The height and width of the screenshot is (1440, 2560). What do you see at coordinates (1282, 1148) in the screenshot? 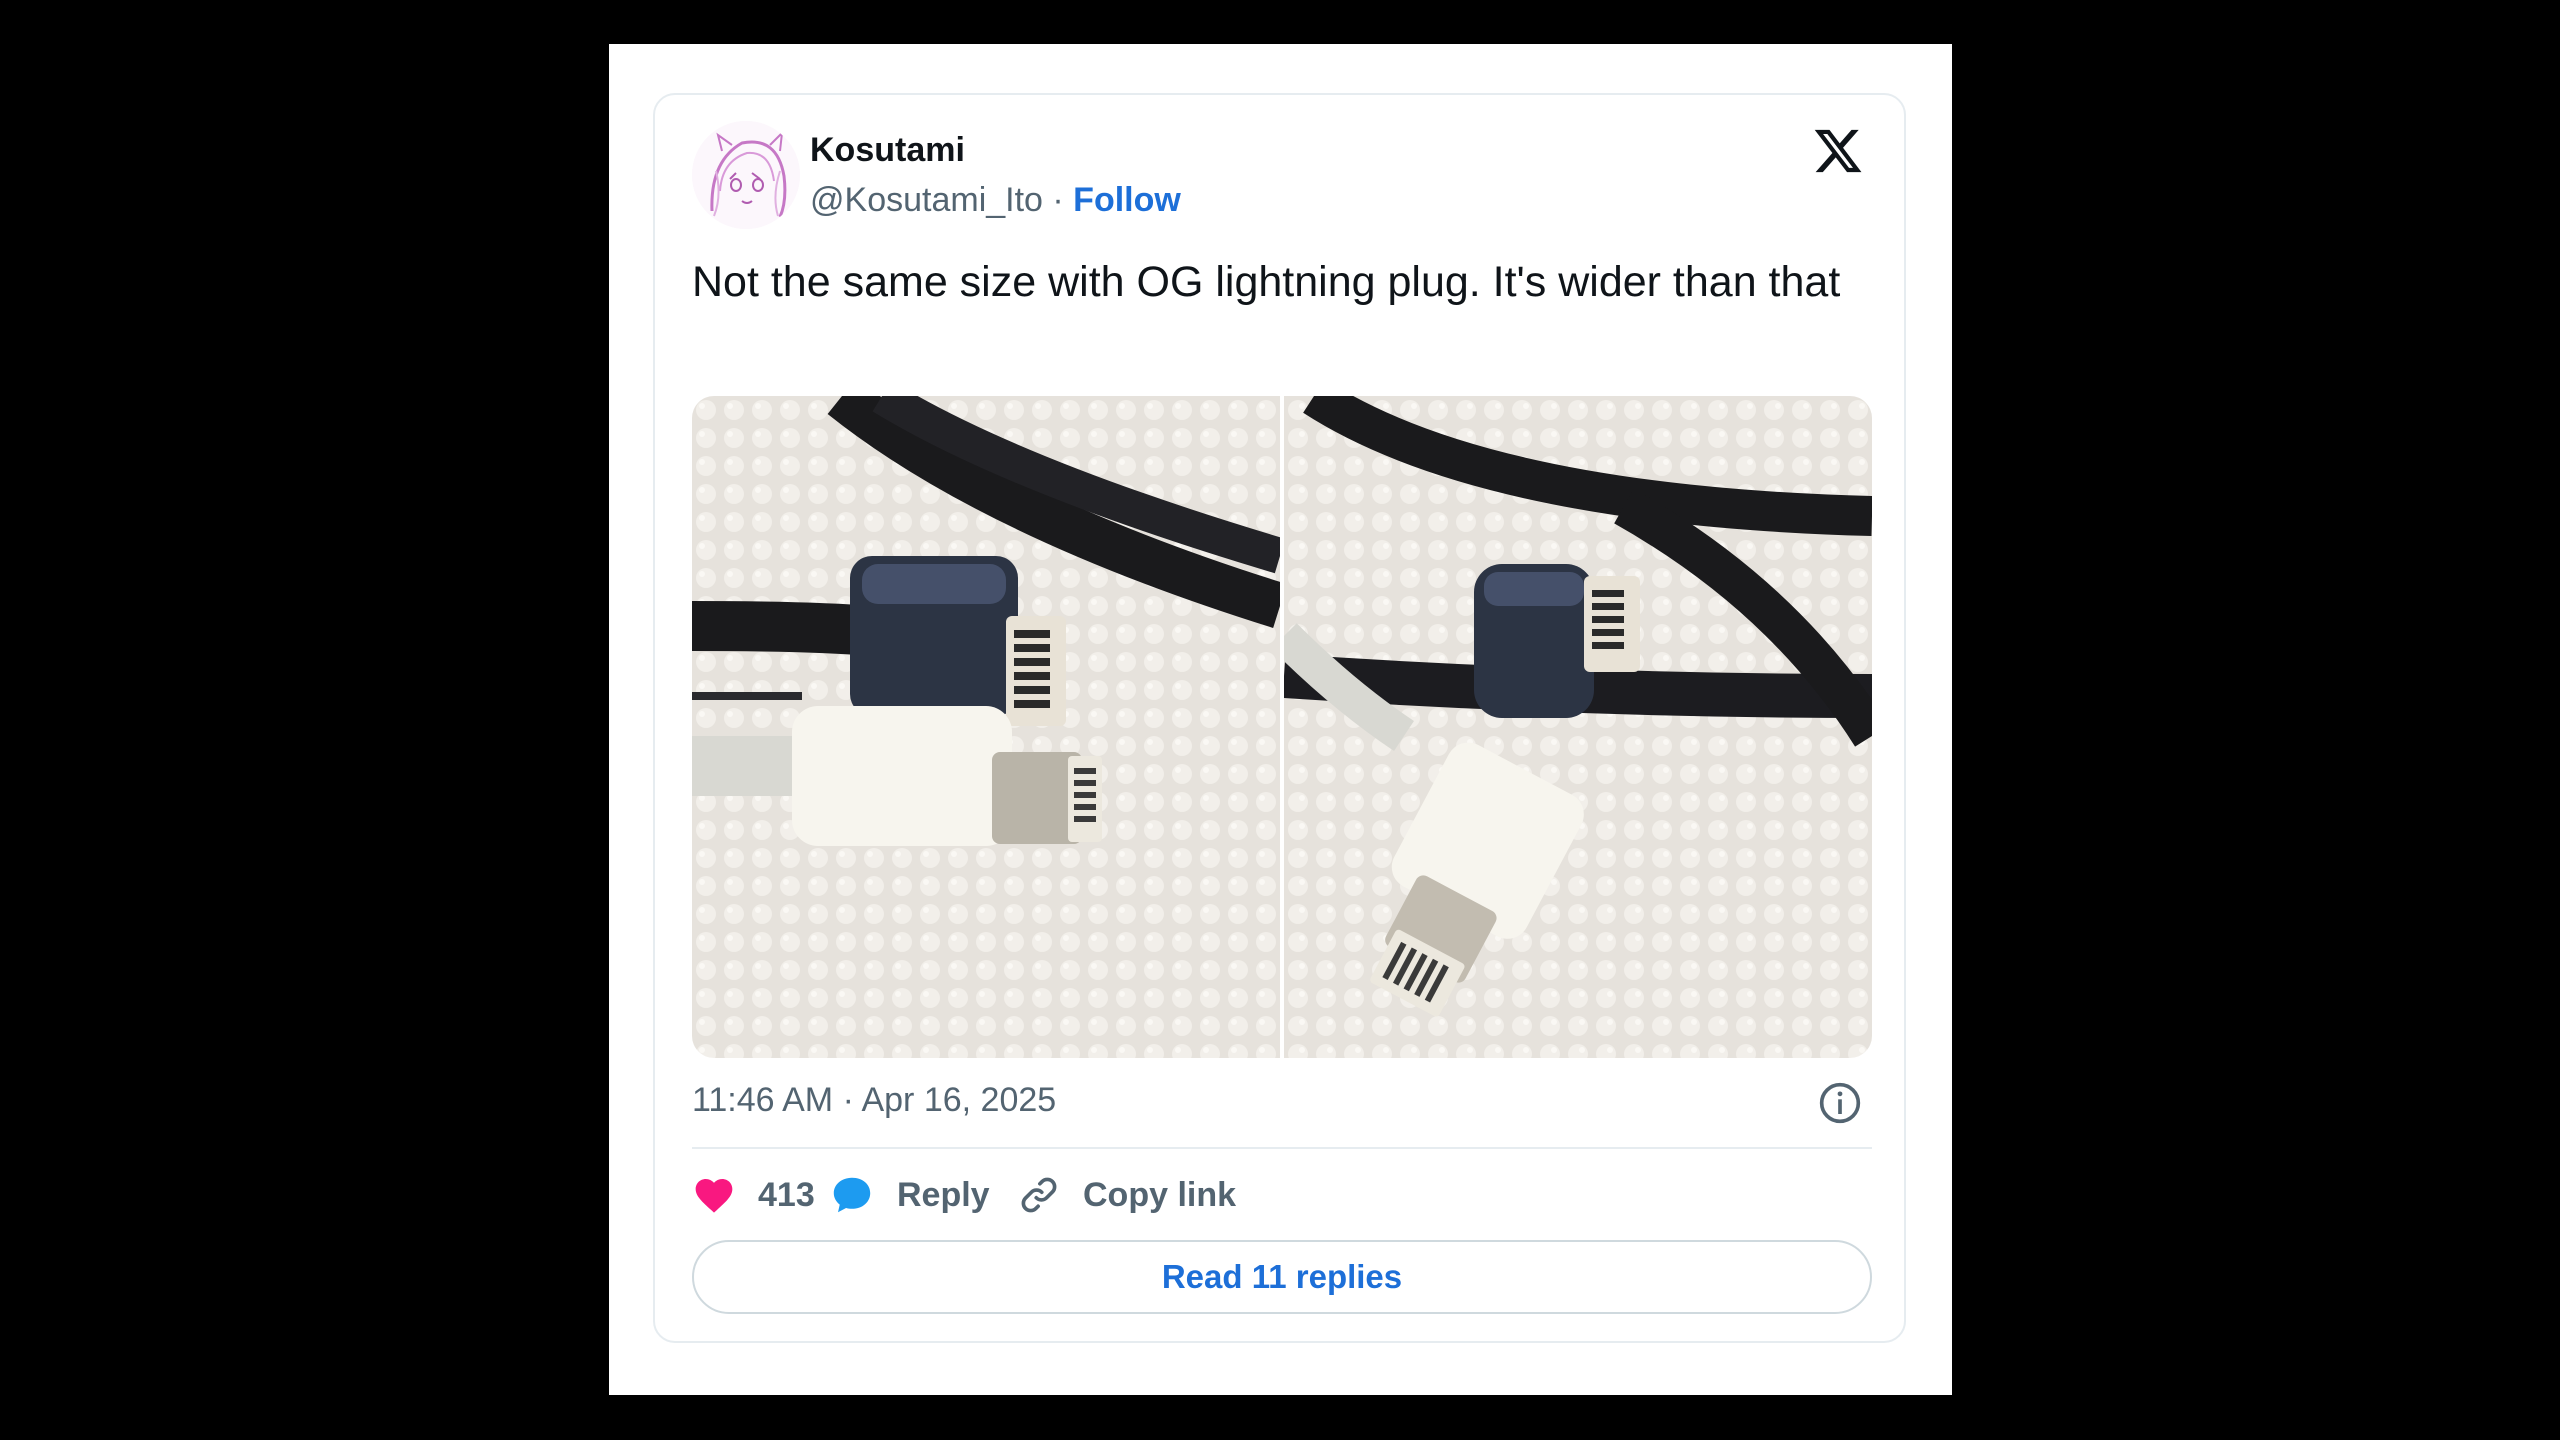
I see `divider` at bounding box center [1282, 1148].